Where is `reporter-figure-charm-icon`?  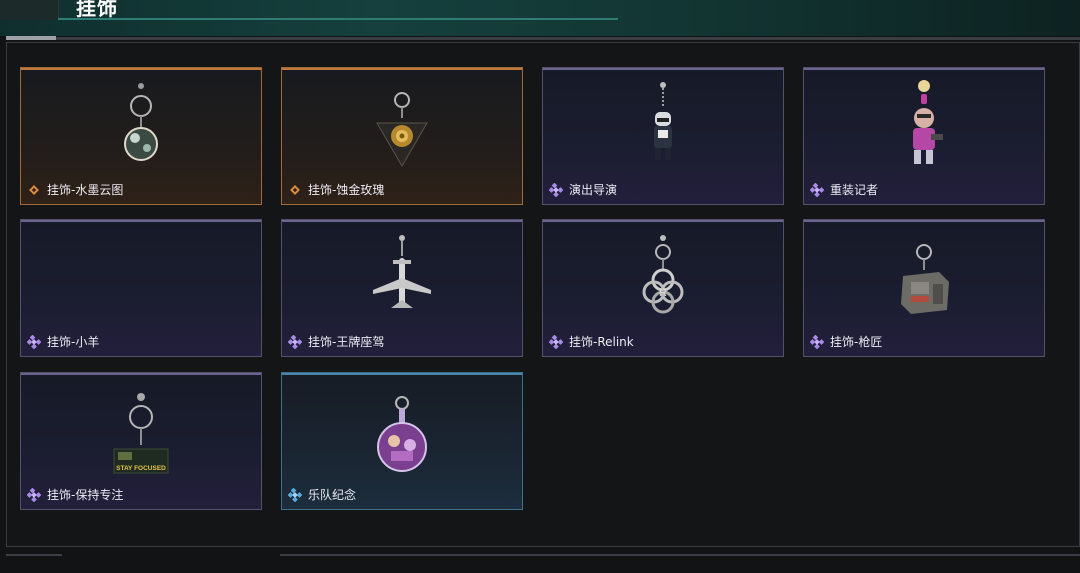 reporter-figure-charm-icon is located at coordinates (928, 122).